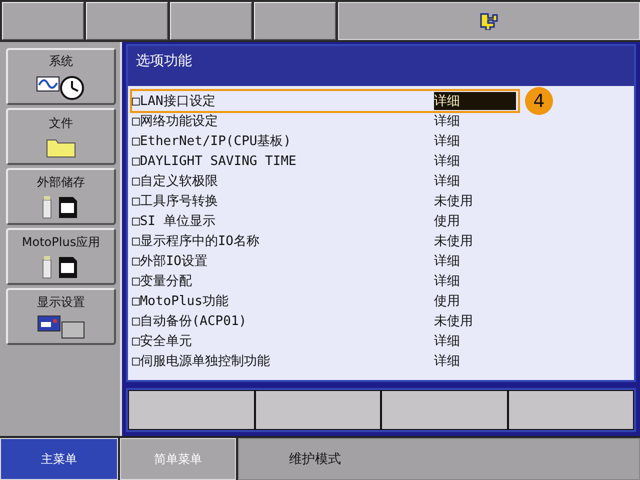 This screenshot has height=480, width=640. I want to click on option-label: □外部IO设置, so click(170, 261).